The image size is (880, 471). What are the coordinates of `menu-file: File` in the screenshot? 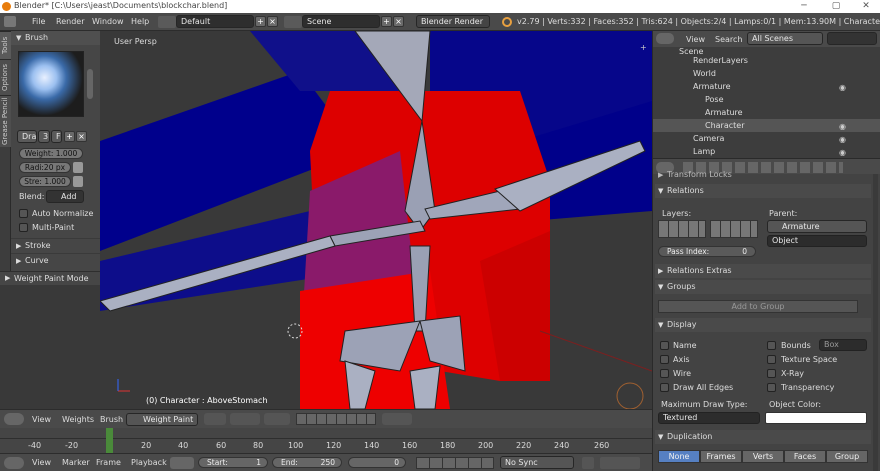 It's located at (38, 21).